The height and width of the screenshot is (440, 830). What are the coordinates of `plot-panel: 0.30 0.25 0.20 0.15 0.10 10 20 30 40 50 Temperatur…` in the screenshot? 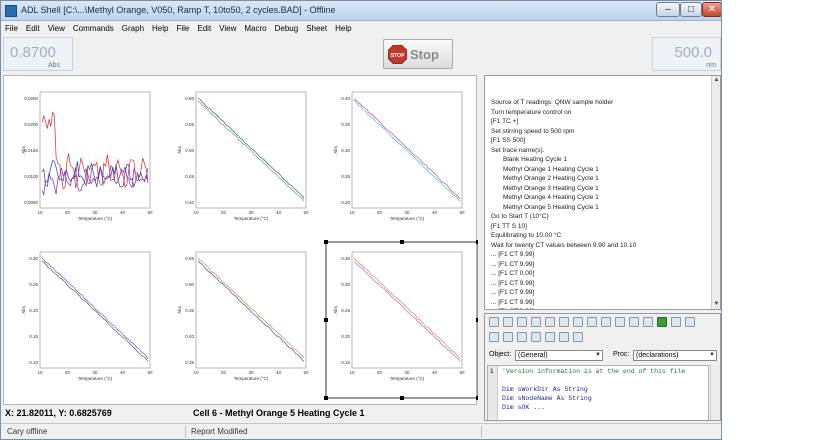 It's located at (87, 316).